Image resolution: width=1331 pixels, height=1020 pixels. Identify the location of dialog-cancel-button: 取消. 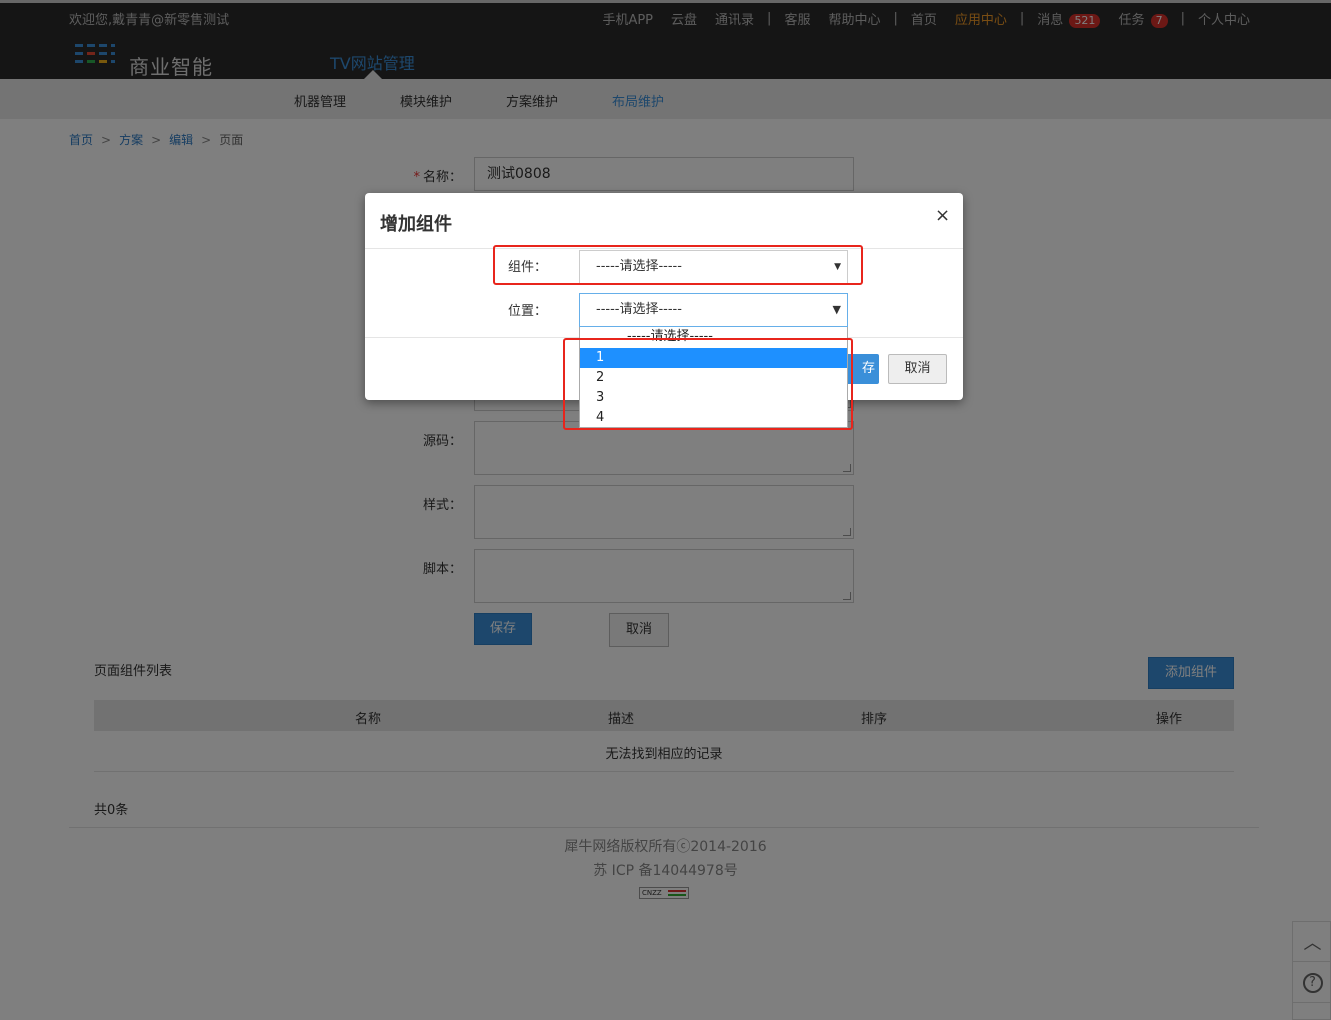
(917, 369).